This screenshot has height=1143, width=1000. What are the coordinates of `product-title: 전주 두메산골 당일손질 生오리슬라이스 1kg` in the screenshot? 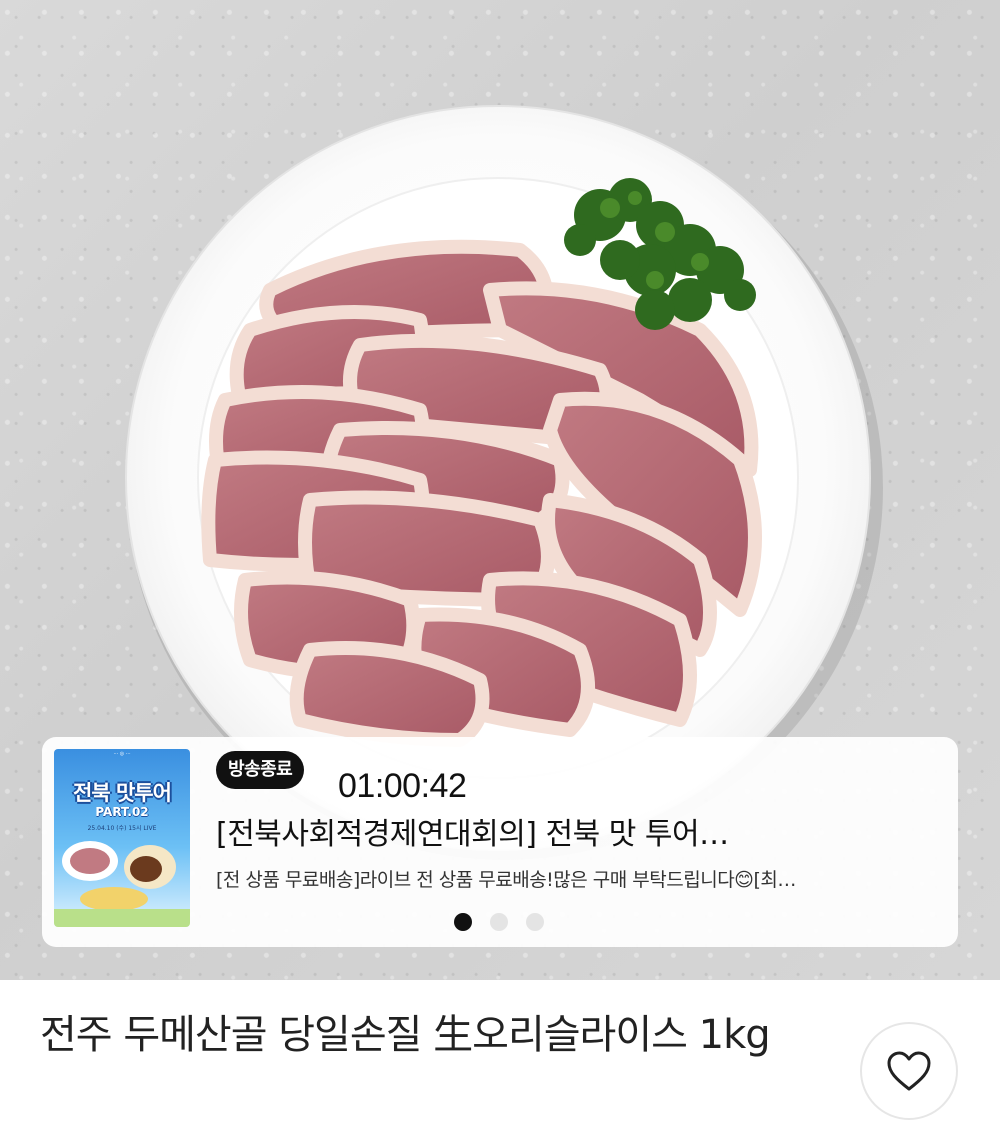 It's located at (405, 1035).